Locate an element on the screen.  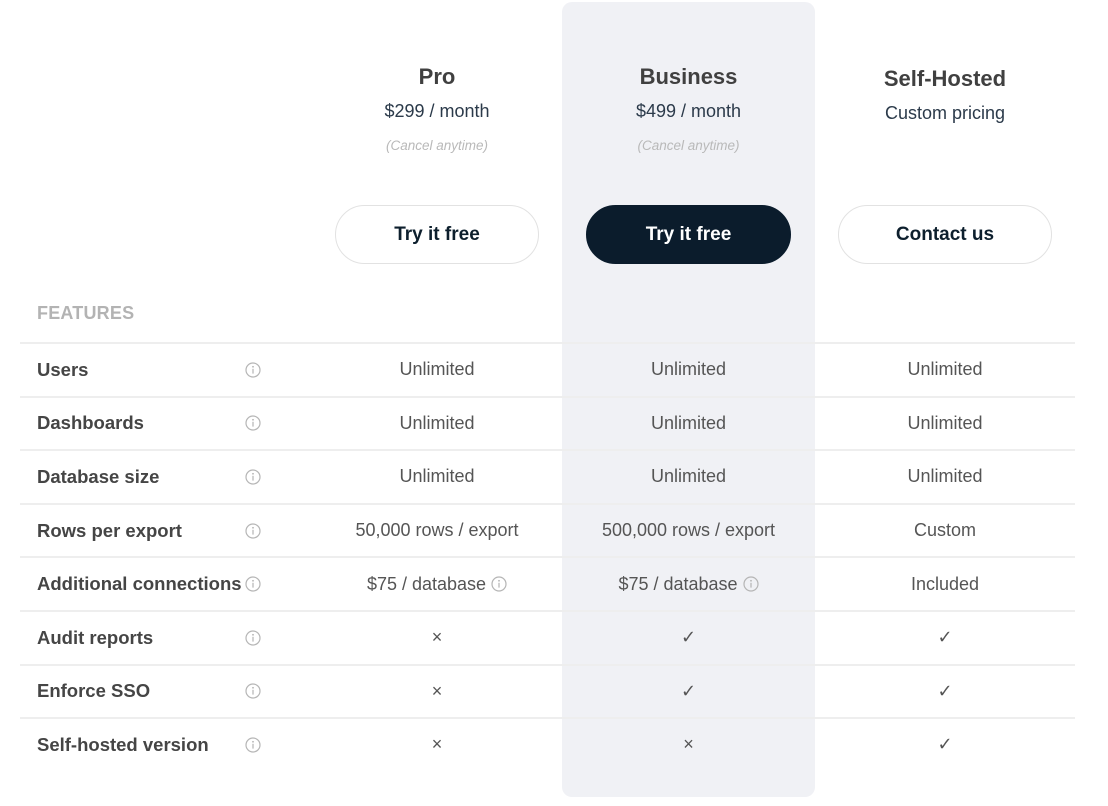
self-hosted-contact-button: Contact us is located at coordinates (945, 234).